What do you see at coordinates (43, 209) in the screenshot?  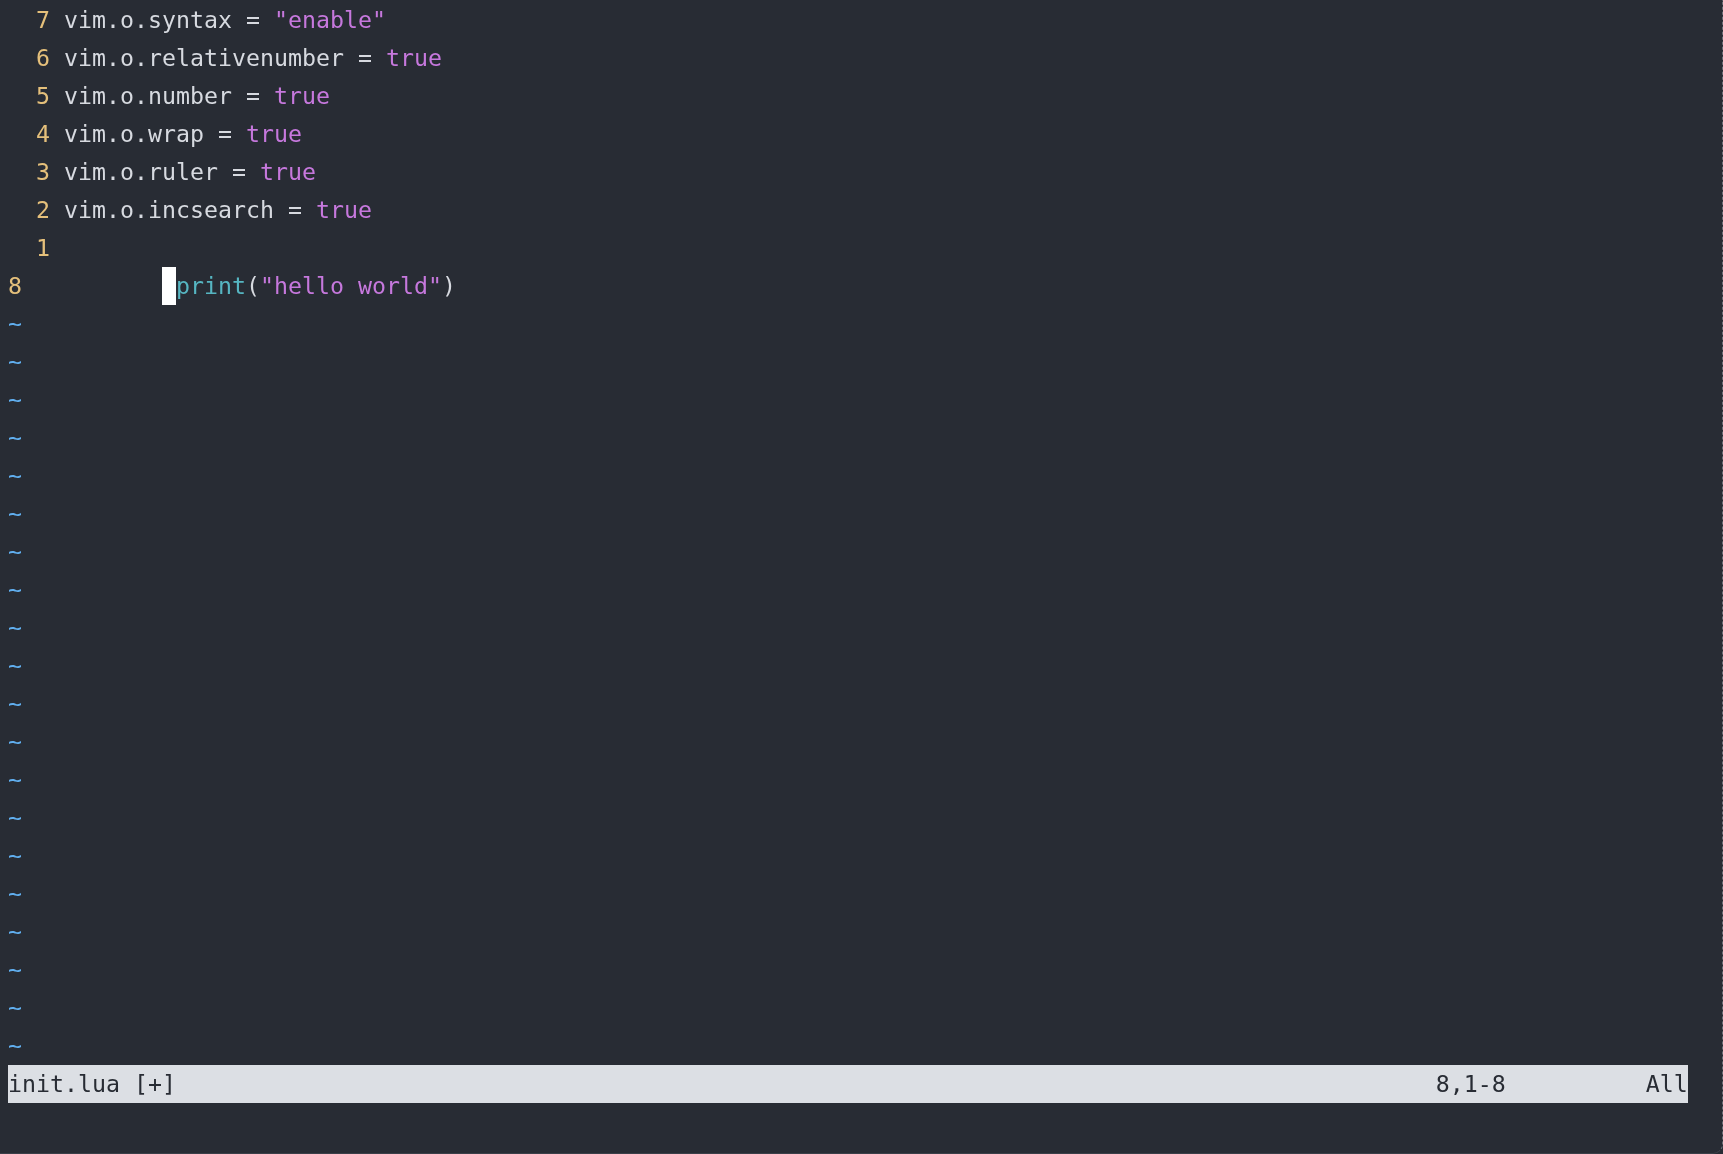 I see `line-number: 2` at bounding box center [43, 209].